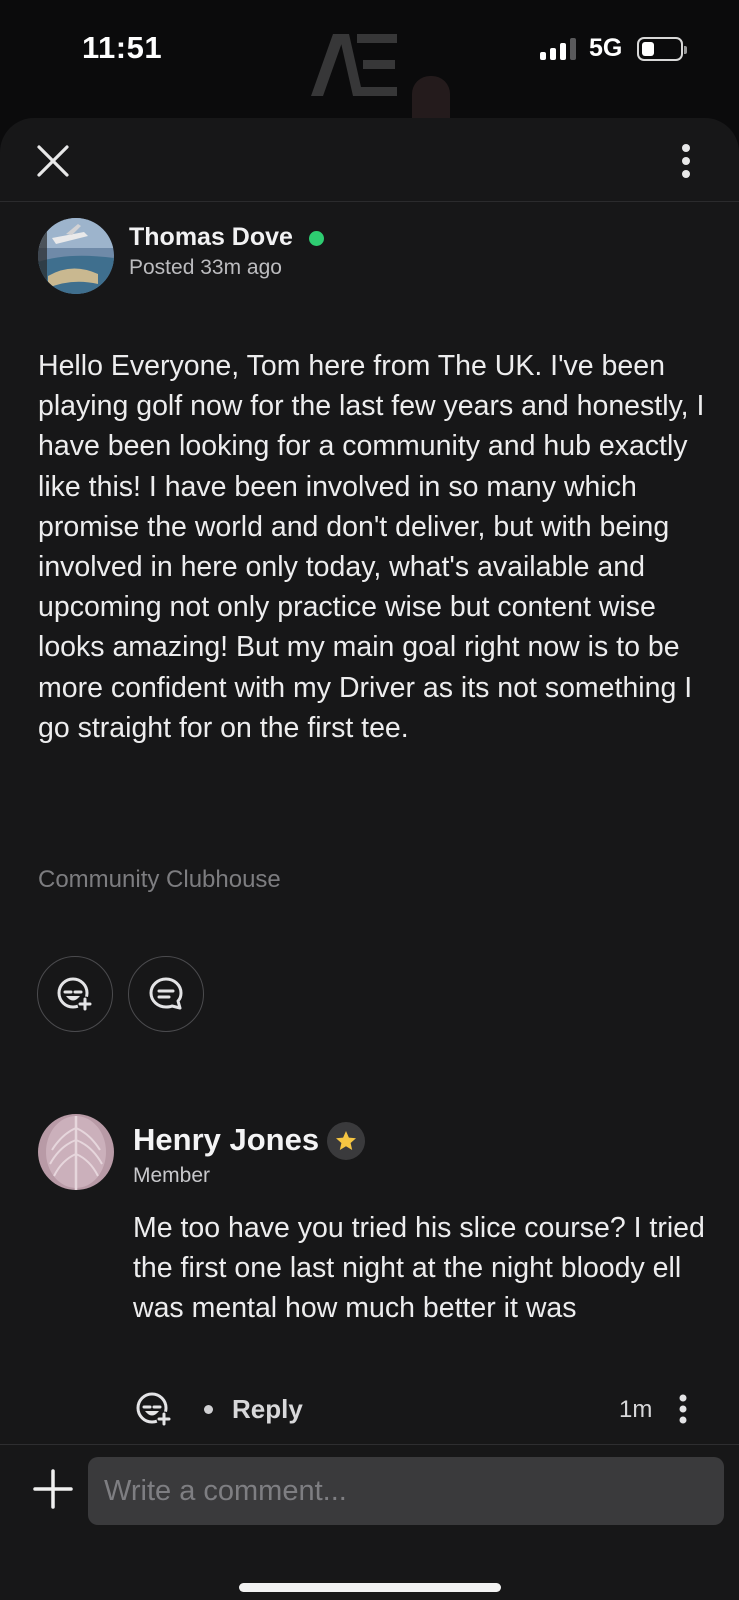 The image size is (739, 1600). Describe the element at coordinates (316, 238) in the screenshot. I see `online-indicator` at that location.